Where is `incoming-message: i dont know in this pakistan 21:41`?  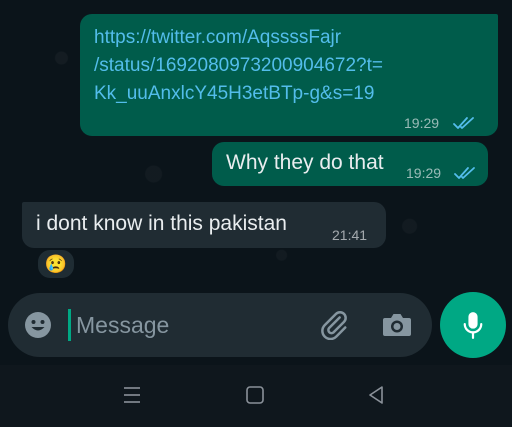 incoming-message: i dont know in this pakistan 21:41 is located at coordinates (204, 225).